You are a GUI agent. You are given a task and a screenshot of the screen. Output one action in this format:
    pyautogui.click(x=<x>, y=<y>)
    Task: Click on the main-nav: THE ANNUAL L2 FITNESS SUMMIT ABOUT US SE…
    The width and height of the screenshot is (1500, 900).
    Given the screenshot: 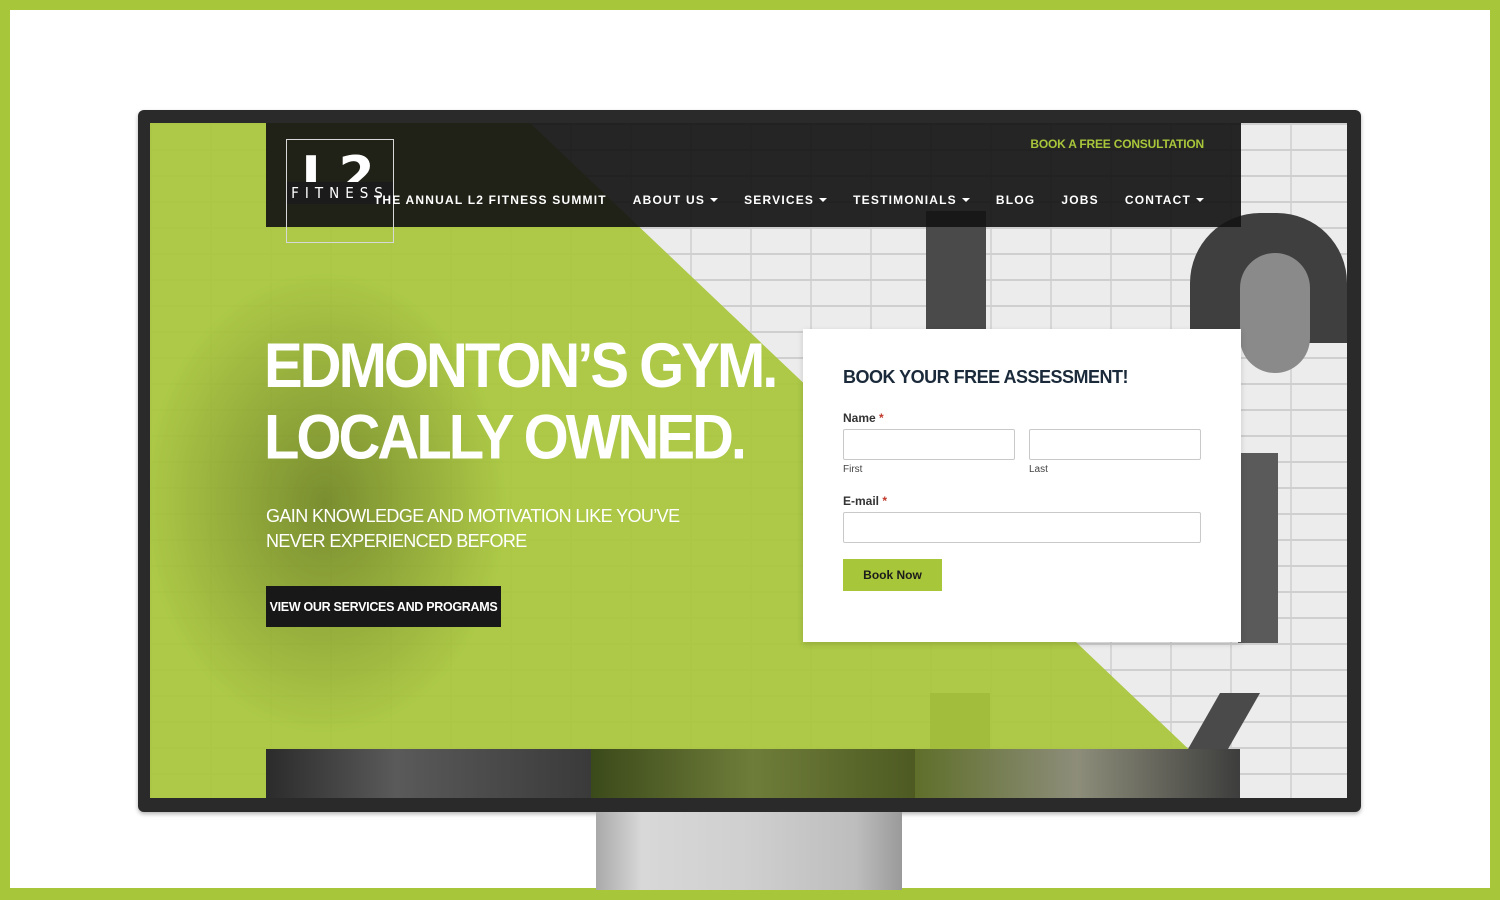 What is the action you would take?
    pyautogui.click(x=789, y=200)
    